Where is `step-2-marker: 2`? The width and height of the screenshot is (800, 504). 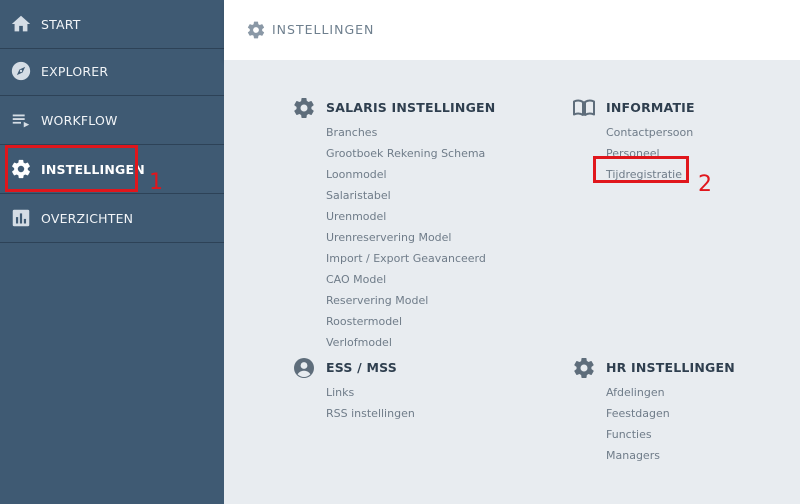 step-2-marker: 2 is located at coordinates (705, 184).